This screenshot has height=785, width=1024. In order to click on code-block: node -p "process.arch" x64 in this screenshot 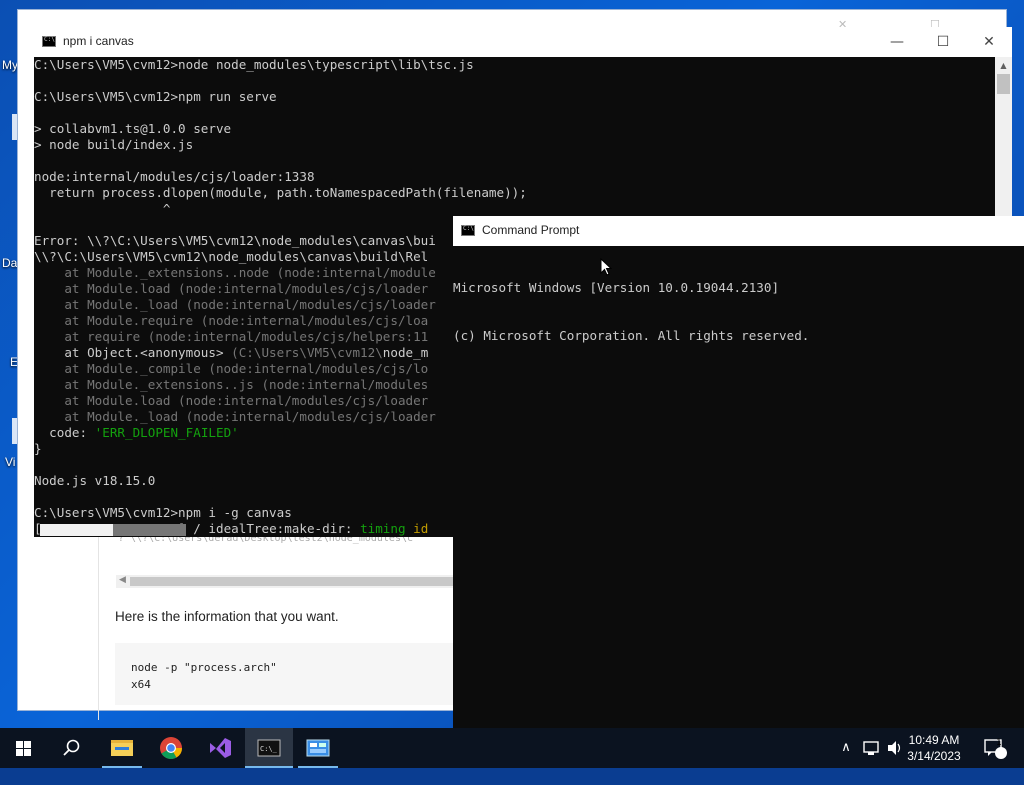, I will do `click(292, 674)`.